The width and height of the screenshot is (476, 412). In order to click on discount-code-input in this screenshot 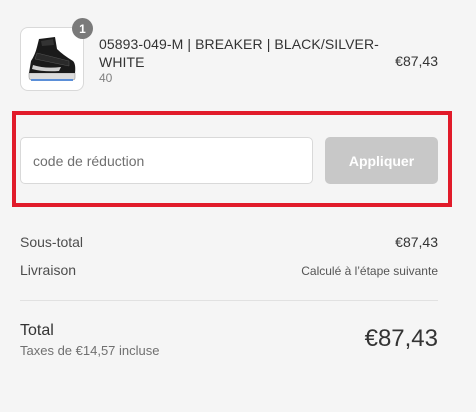, I will do `click(166, 160)`.